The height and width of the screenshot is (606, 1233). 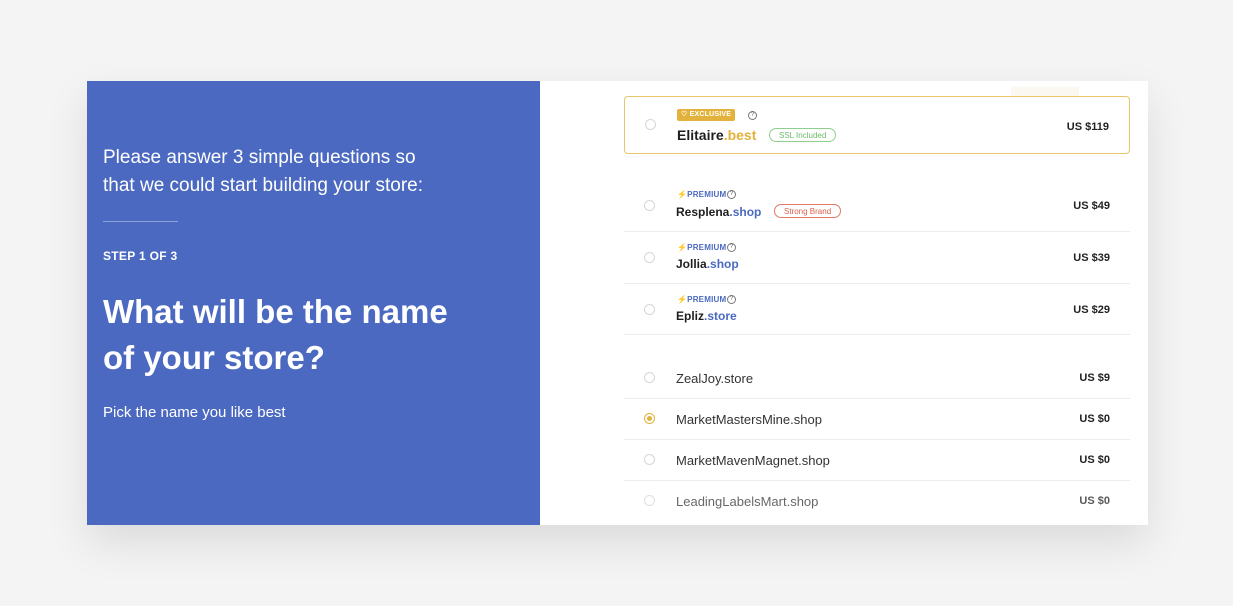 What do you see at coordinates (684, 114) in the screenshot?
I see `diamond-icon: ♡` at bounding box center [684, 114].